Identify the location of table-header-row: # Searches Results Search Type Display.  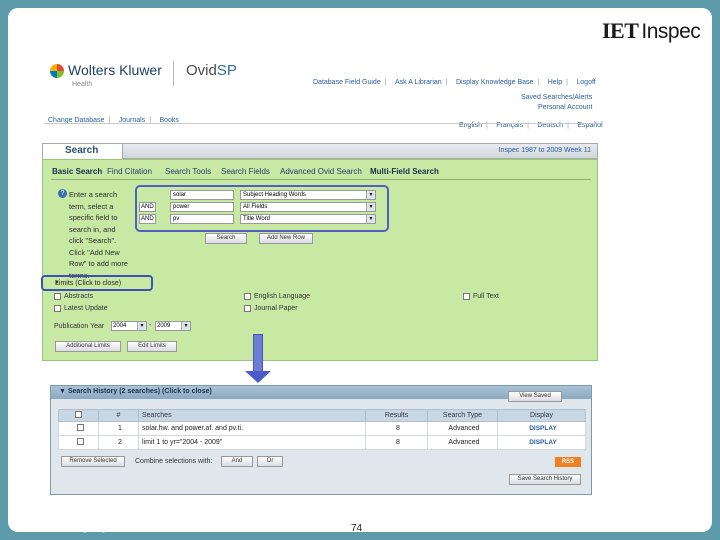
(322, 415).